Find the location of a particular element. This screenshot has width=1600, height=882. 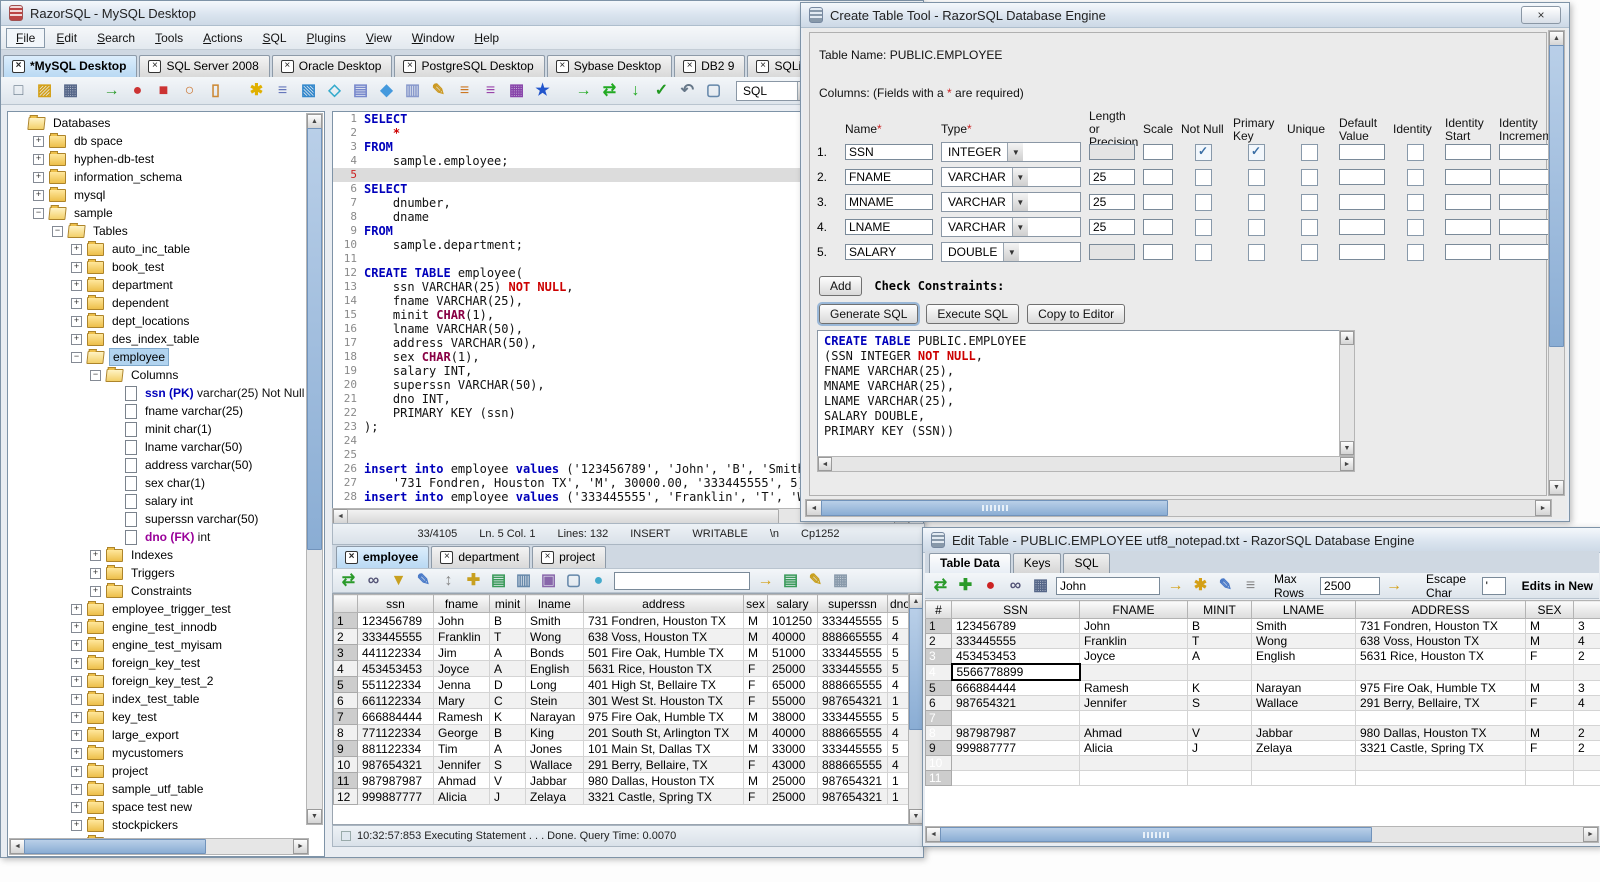

scrollbar-thumb is located at coordinates (916, 669).